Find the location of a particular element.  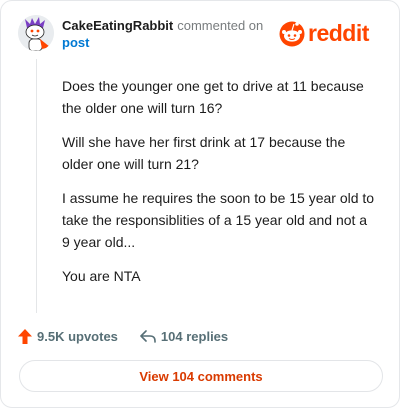

replies-button: 104 replies is located at coordinates (184, 336).